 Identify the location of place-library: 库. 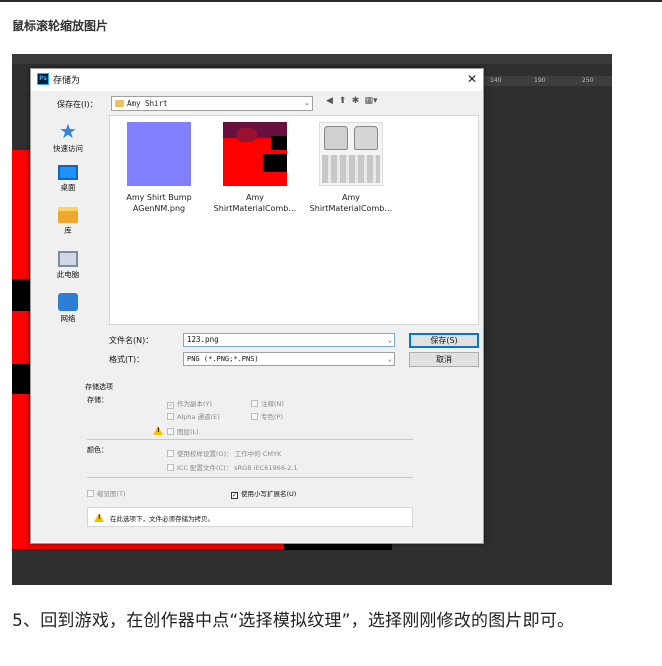
(68, 221).